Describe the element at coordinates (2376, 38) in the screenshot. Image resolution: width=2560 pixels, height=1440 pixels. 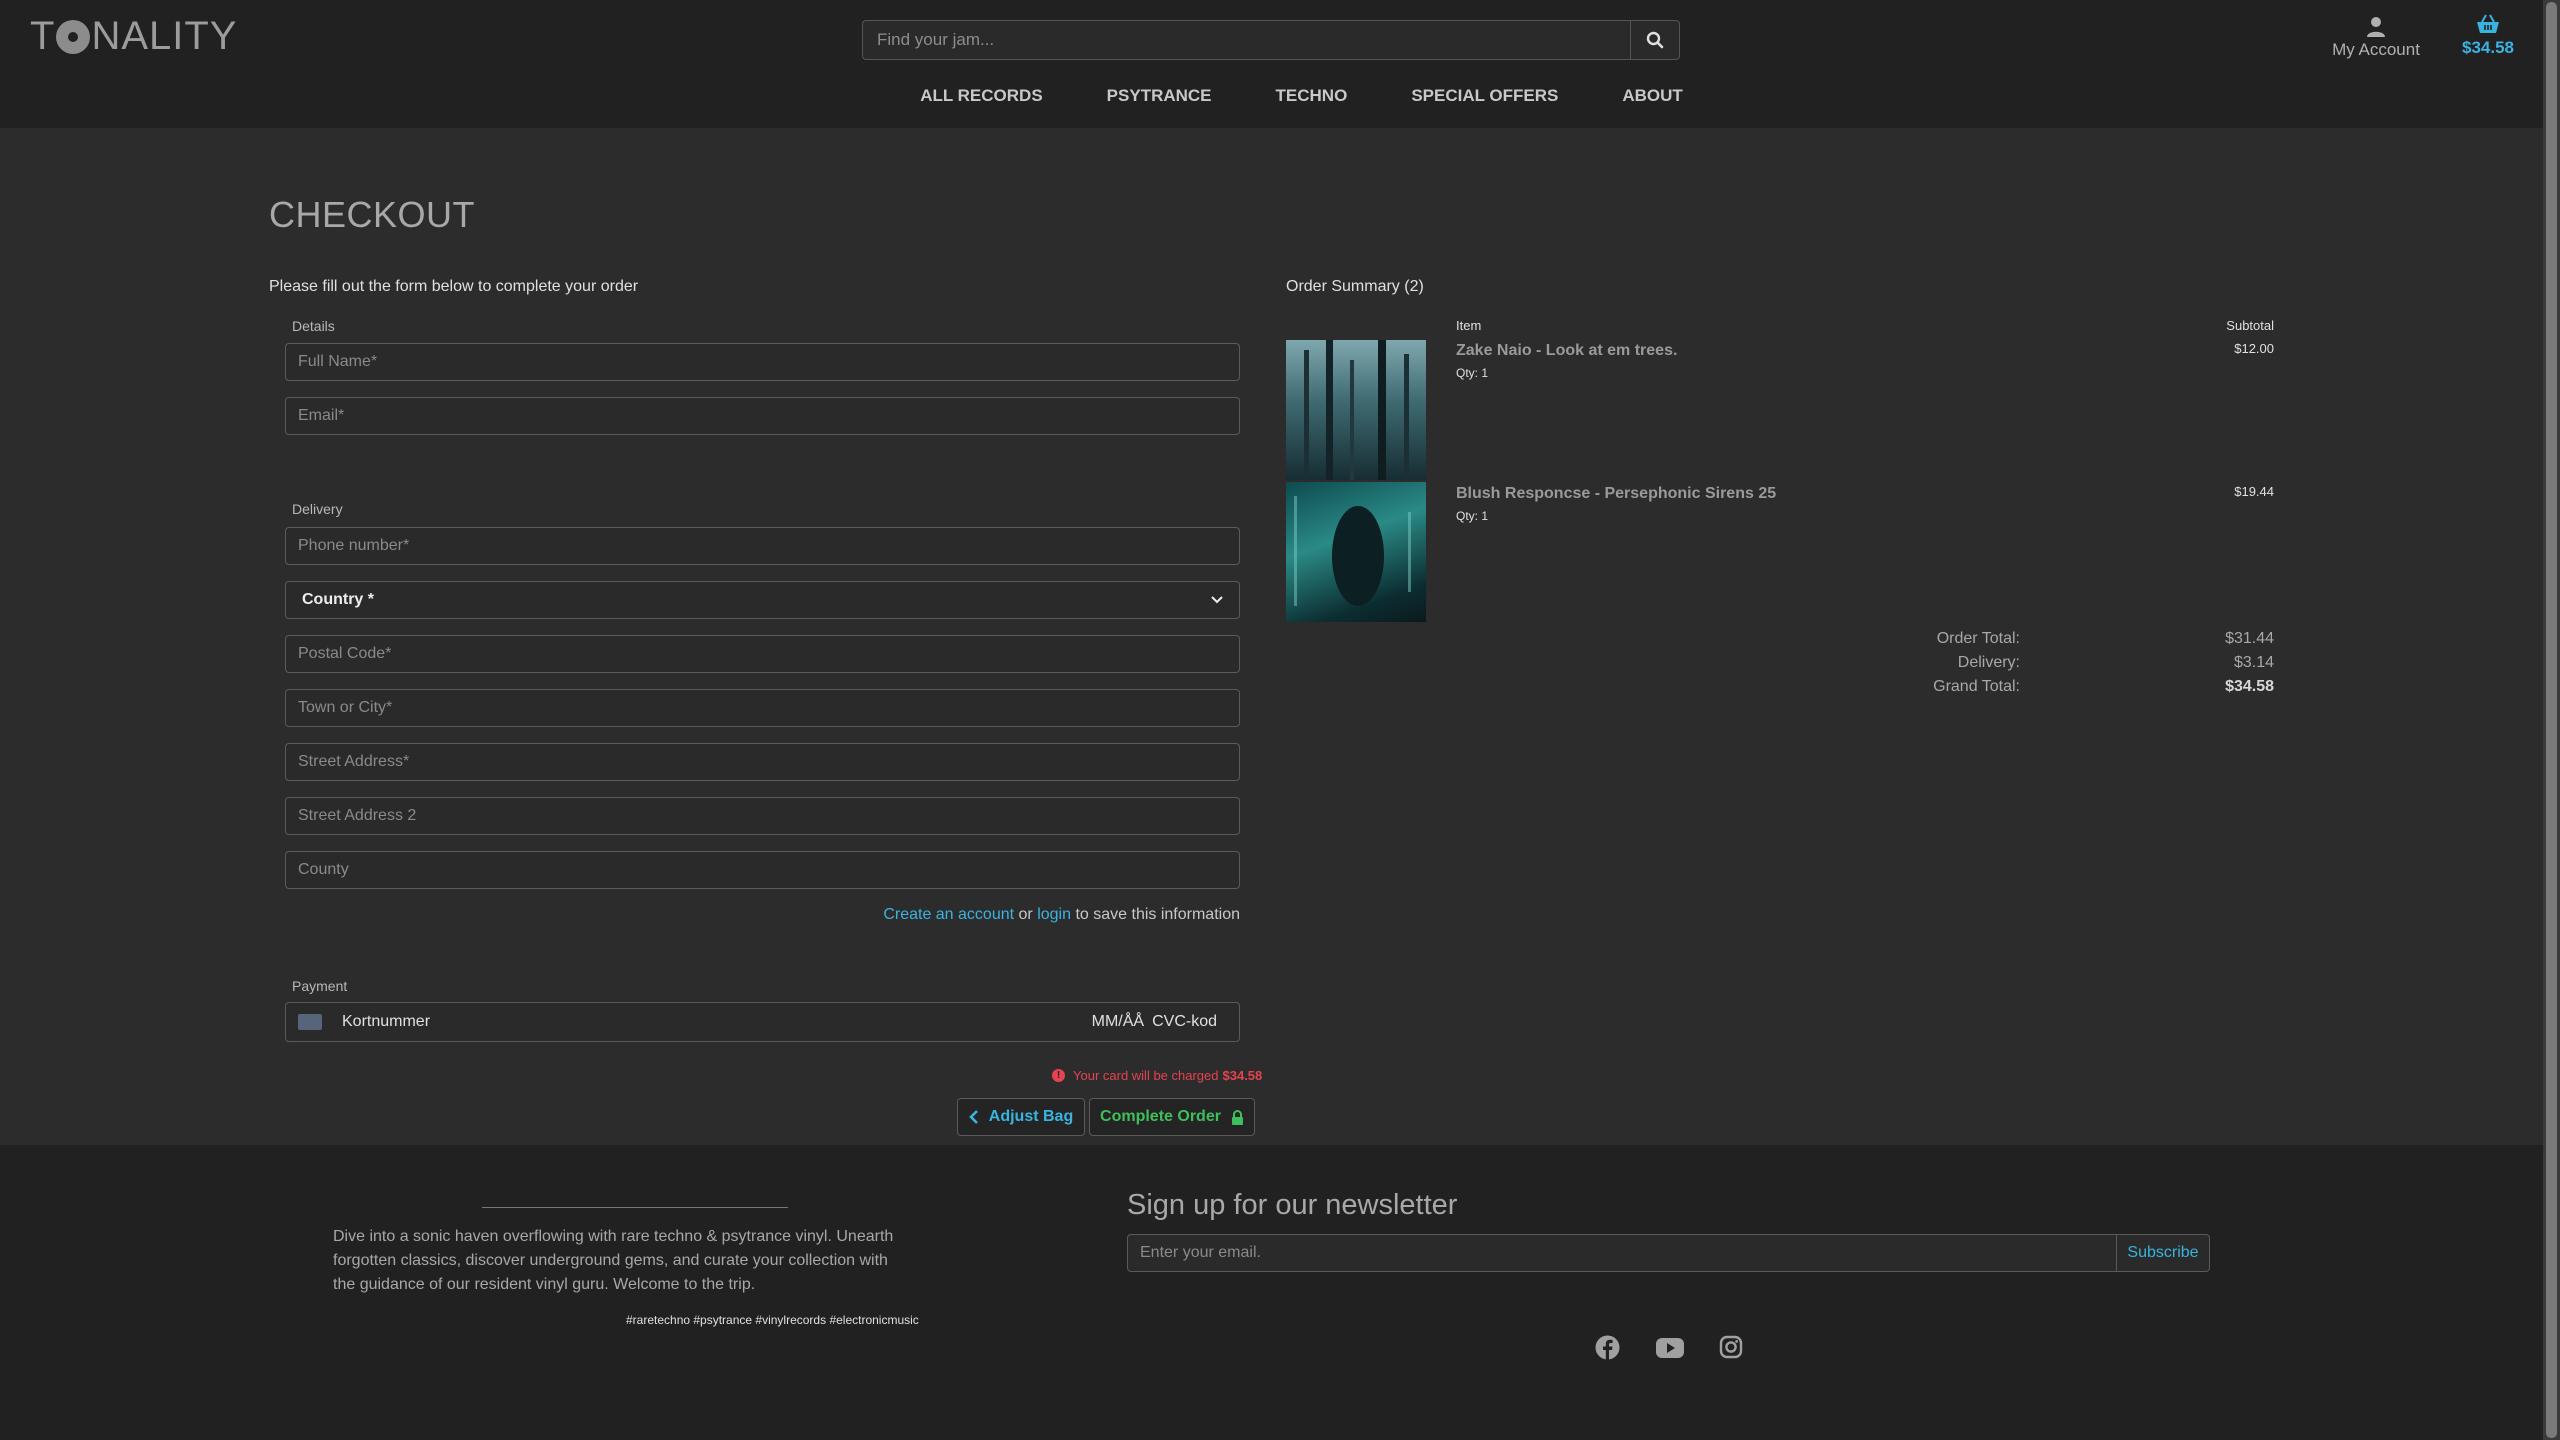
I see `my-account-link: My Account` at that location.